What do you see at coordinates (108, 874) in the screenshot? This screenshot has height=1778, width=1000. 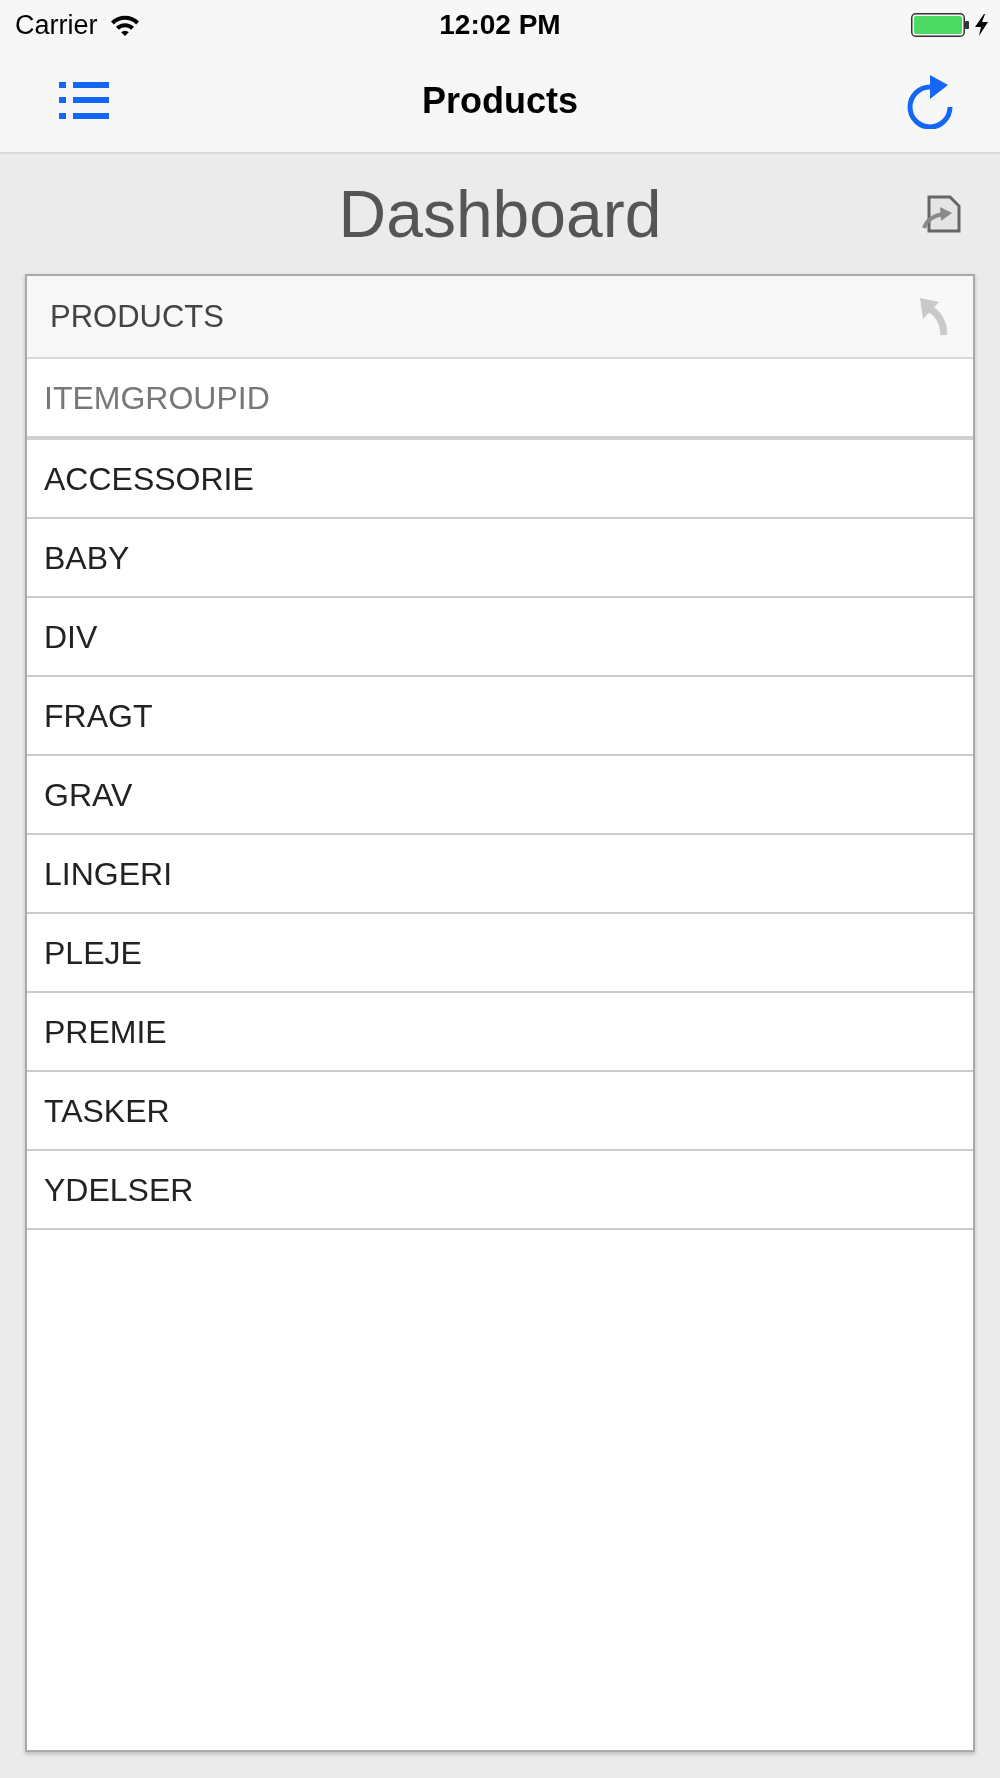 I see `table-cell-text: LINGERI` at bounding box center [108, 874].